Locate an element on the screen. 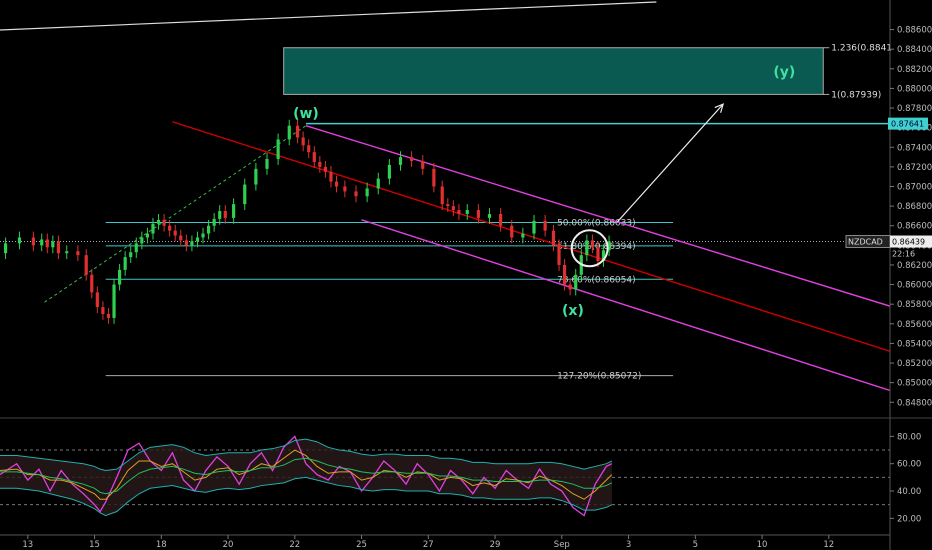 This screenshot has width=932, height=550. price-tick-label: 0.87000 is located at coordinates (914, 188).